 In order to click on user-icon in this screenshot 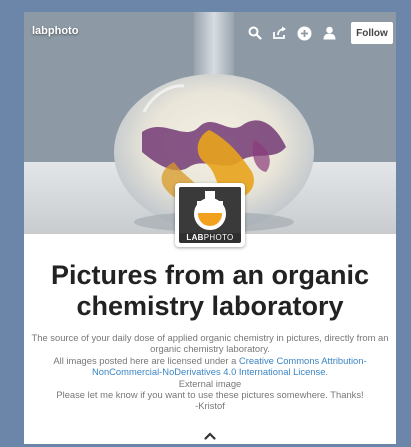, I will do `click(329, 33)`.